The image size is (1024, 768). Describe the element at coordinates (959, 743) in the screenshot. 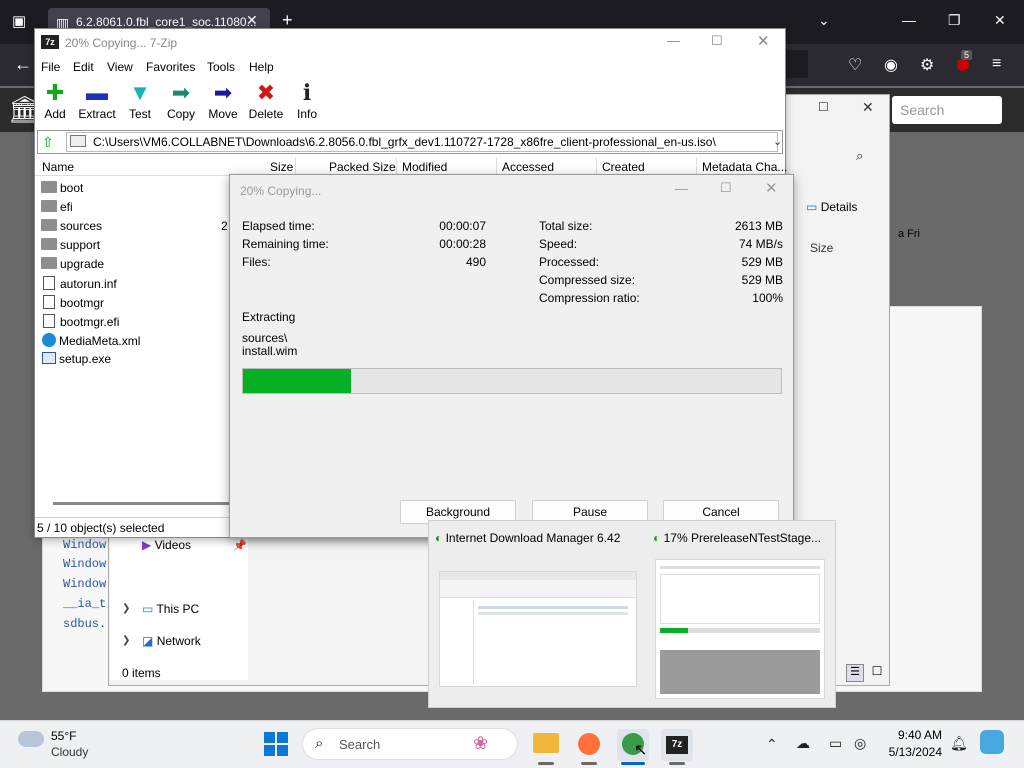

I see `notification-bell-icon: 🔔︎` at that location.